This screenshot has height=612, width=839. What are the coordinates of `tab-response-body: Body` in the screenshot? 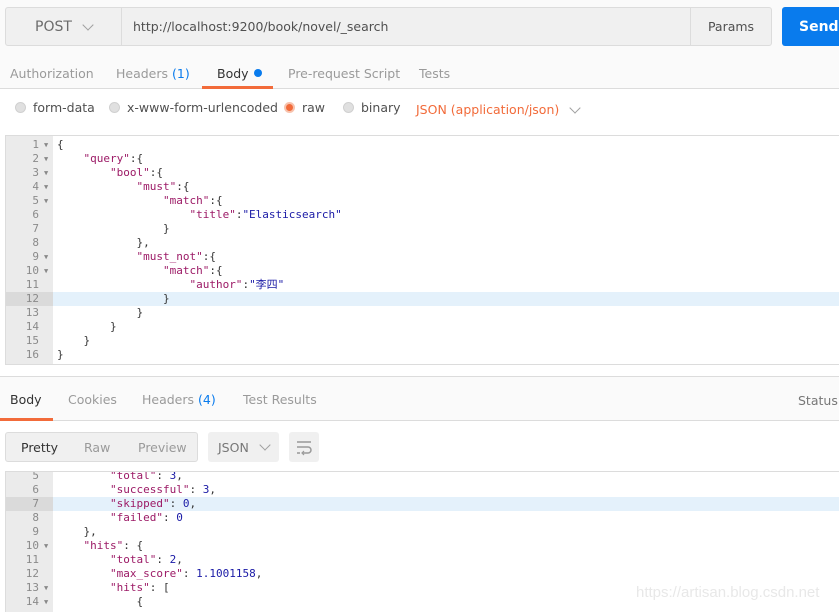 It's located at (26, 399).